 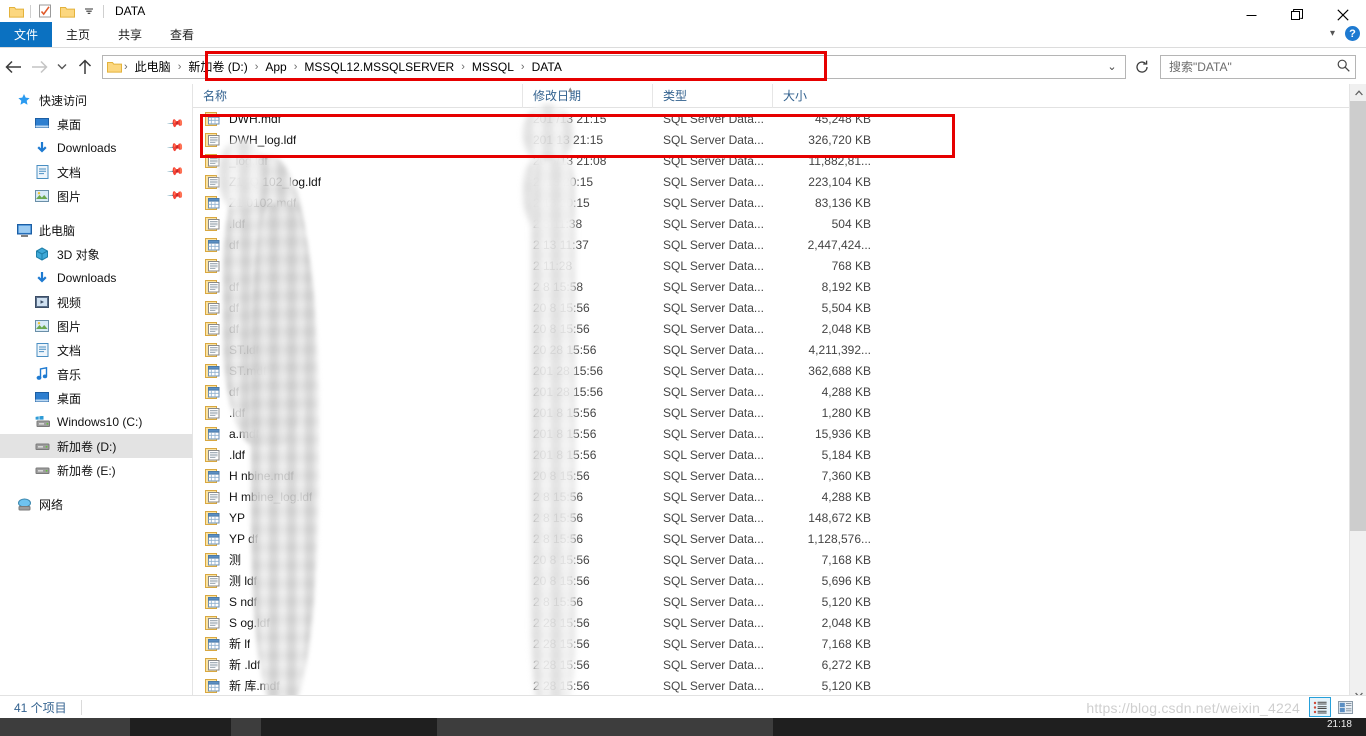 I want to click on table-row: S ndf 2 8 15:56 SQL Server Data... 5,120 KB, so click(x=779, y=601).